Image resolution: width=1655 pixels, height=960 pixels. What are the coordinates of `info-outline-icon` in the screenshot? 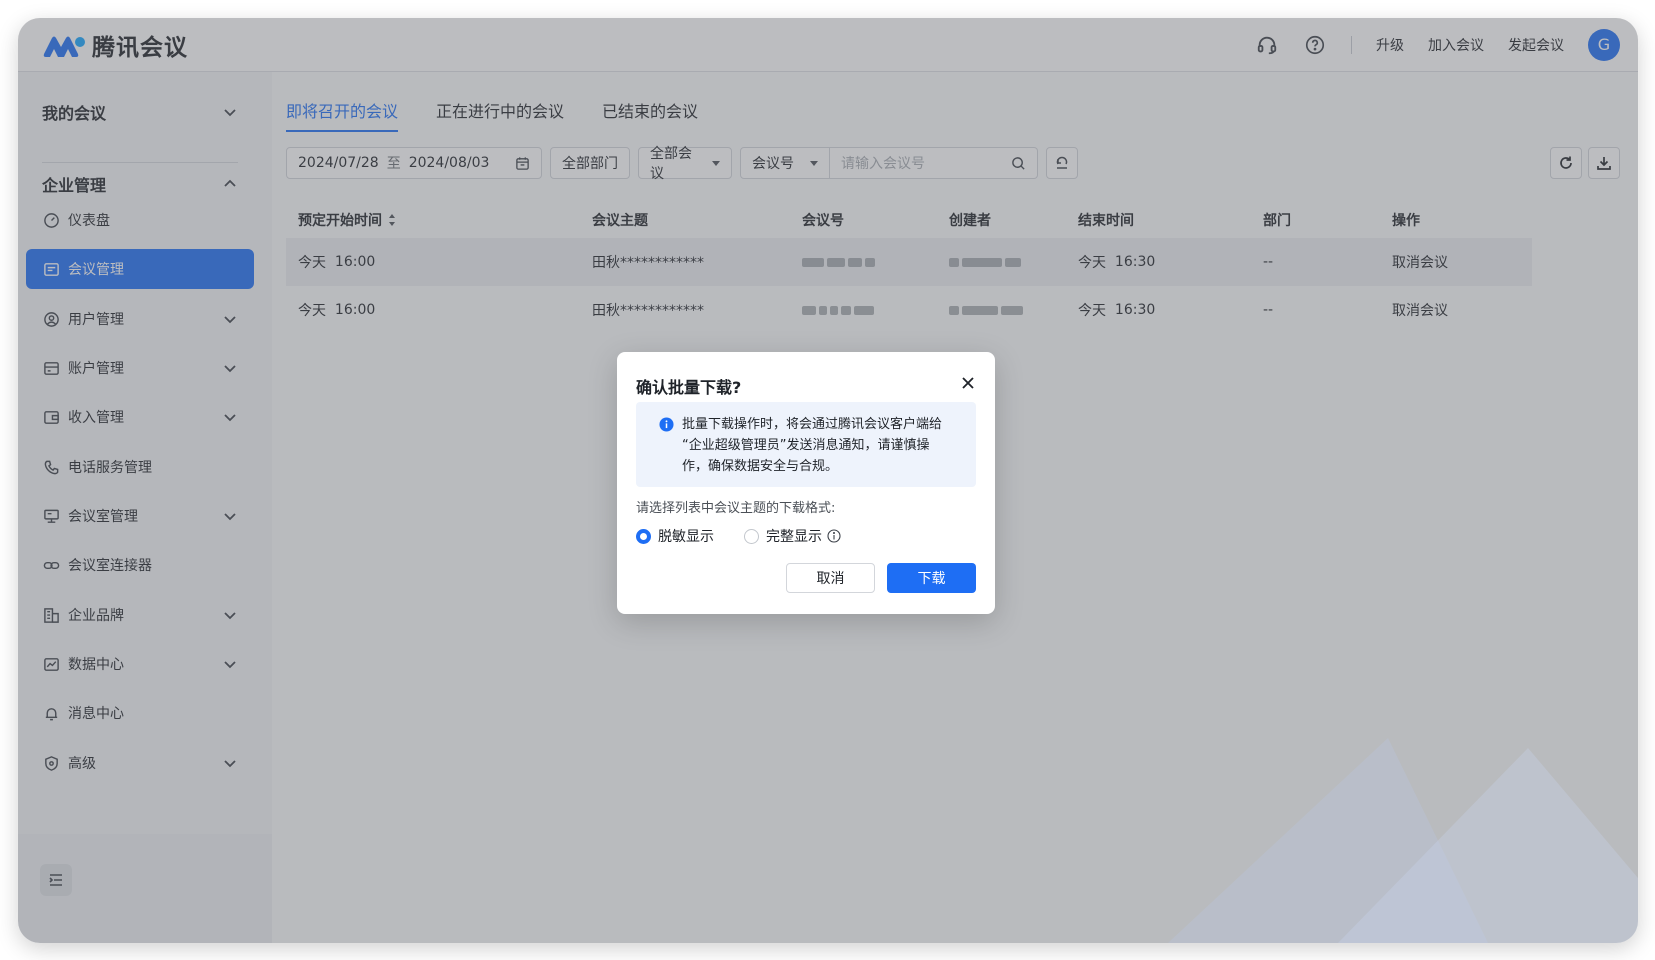 It's located at (834, 536).